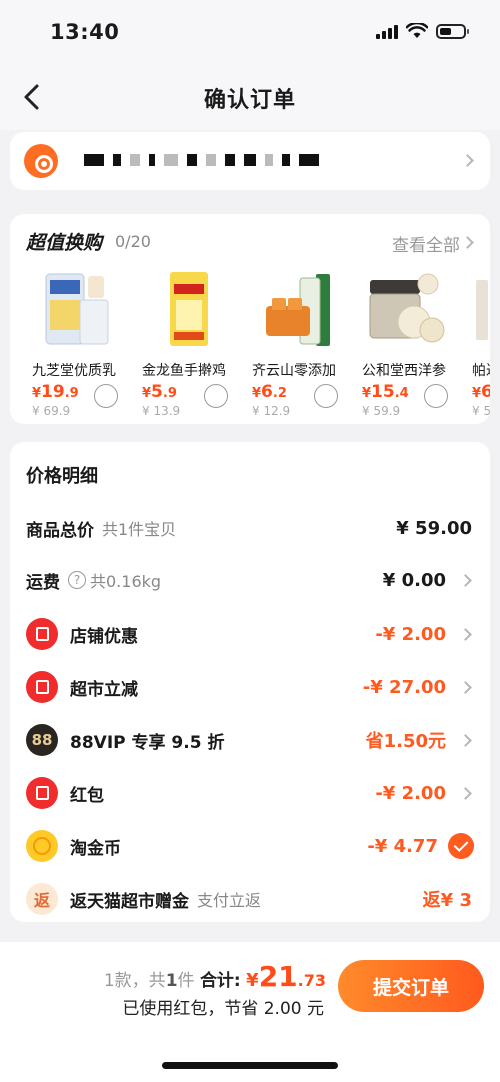 This screenshot has height=1082, width=500. Describe the element at coordinates (62, 476) in the screenshot. I see `price-detail-title: 价格明细` at that location.